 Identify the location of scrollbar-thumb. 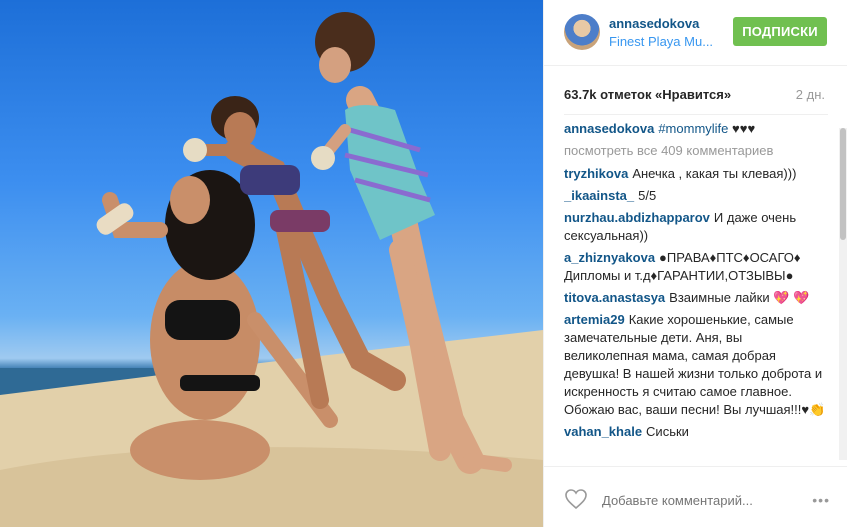
(843, 184).